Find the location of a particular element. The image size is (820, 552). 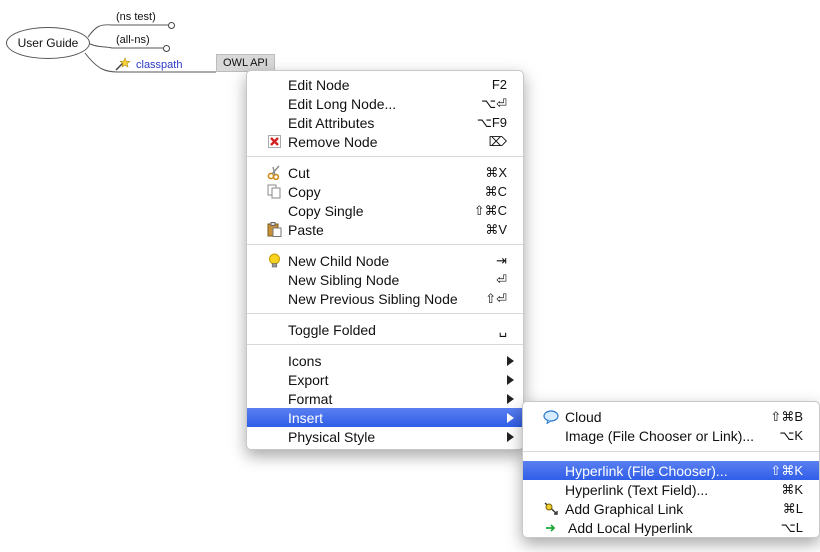

menu-item-copy: Copy ⌘C is located at coordinates (385, 191).